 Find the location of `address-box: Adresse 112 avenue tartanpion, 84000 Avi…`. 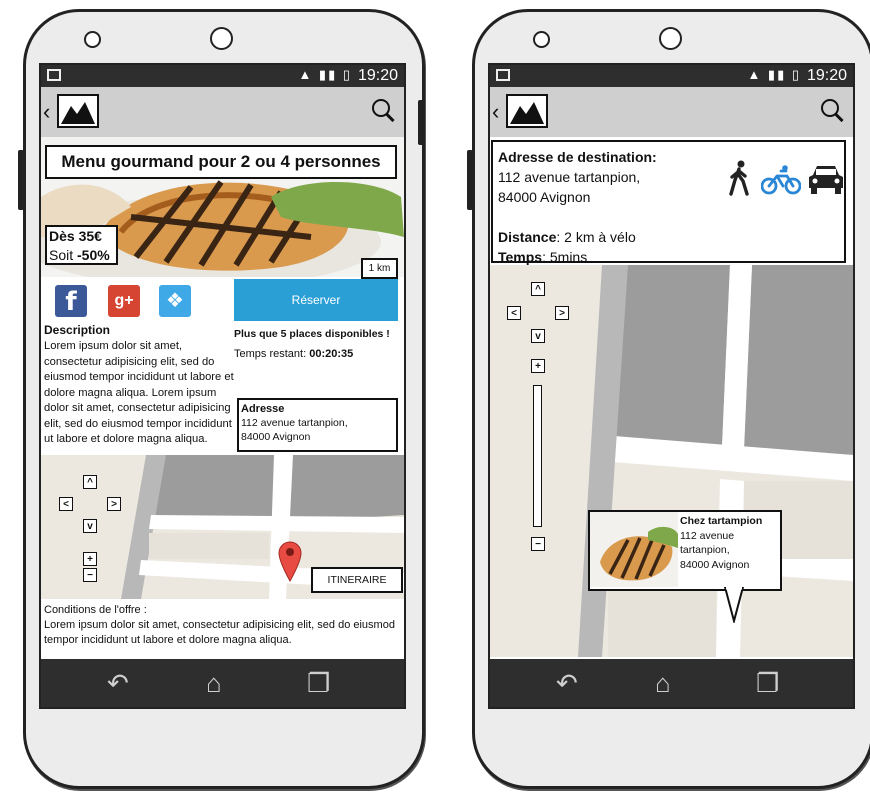

address-box: Adresse 112 avenue tartanpion, 84000 Avi… is located at coordinates (317, 425).